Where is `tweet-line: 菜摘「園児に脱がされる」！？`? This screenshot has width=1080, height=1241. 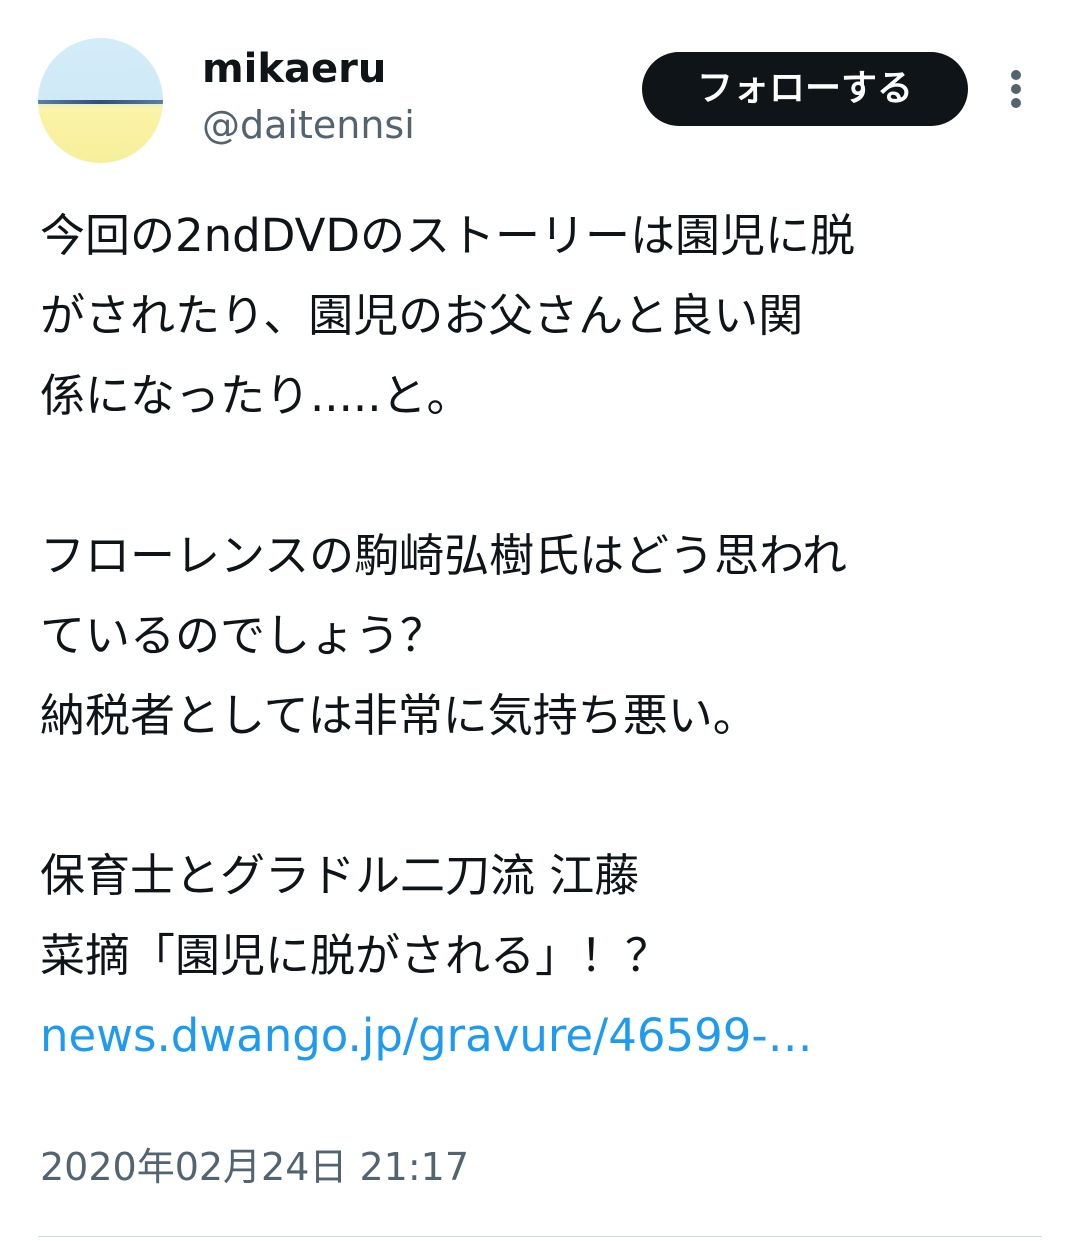 tweet-line: 菜摘「園児に脱がされる」！？ is located at coordinates (355, 955).